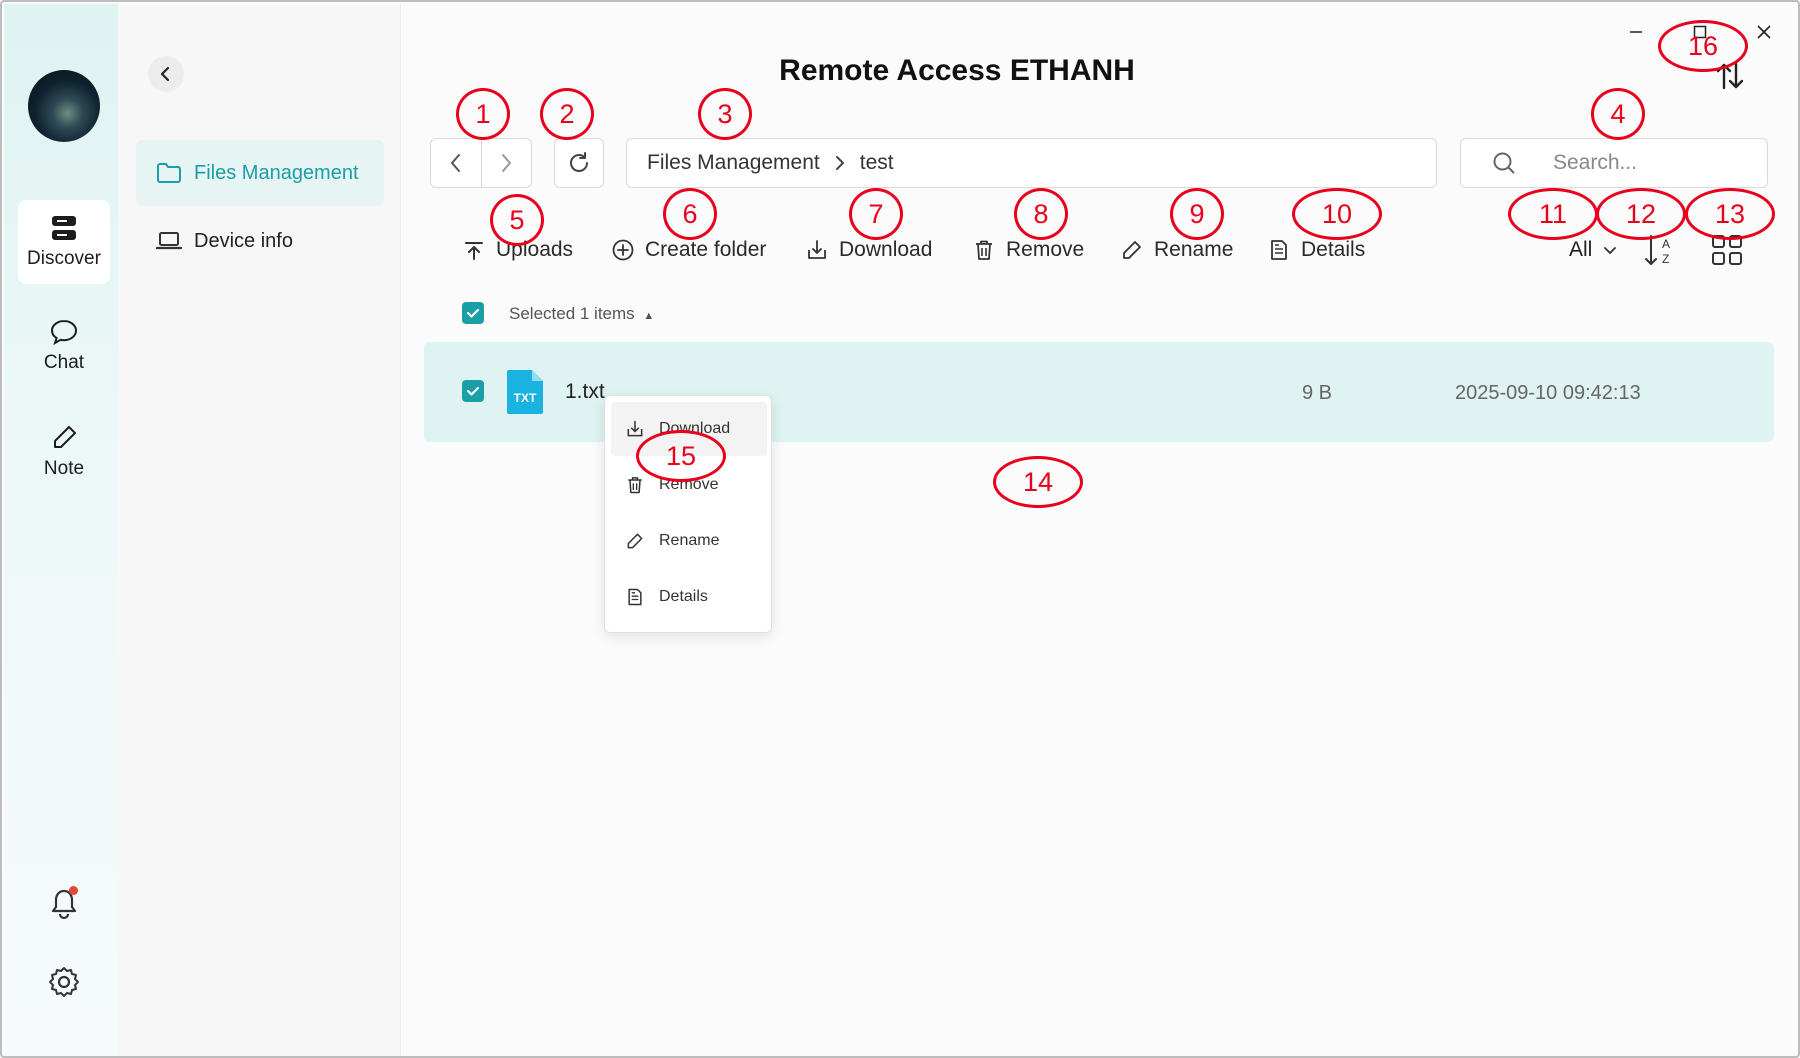  Describe the element at coordinates (585, 391) in the screenshot. I see `file-name: 1.txt` at that location.